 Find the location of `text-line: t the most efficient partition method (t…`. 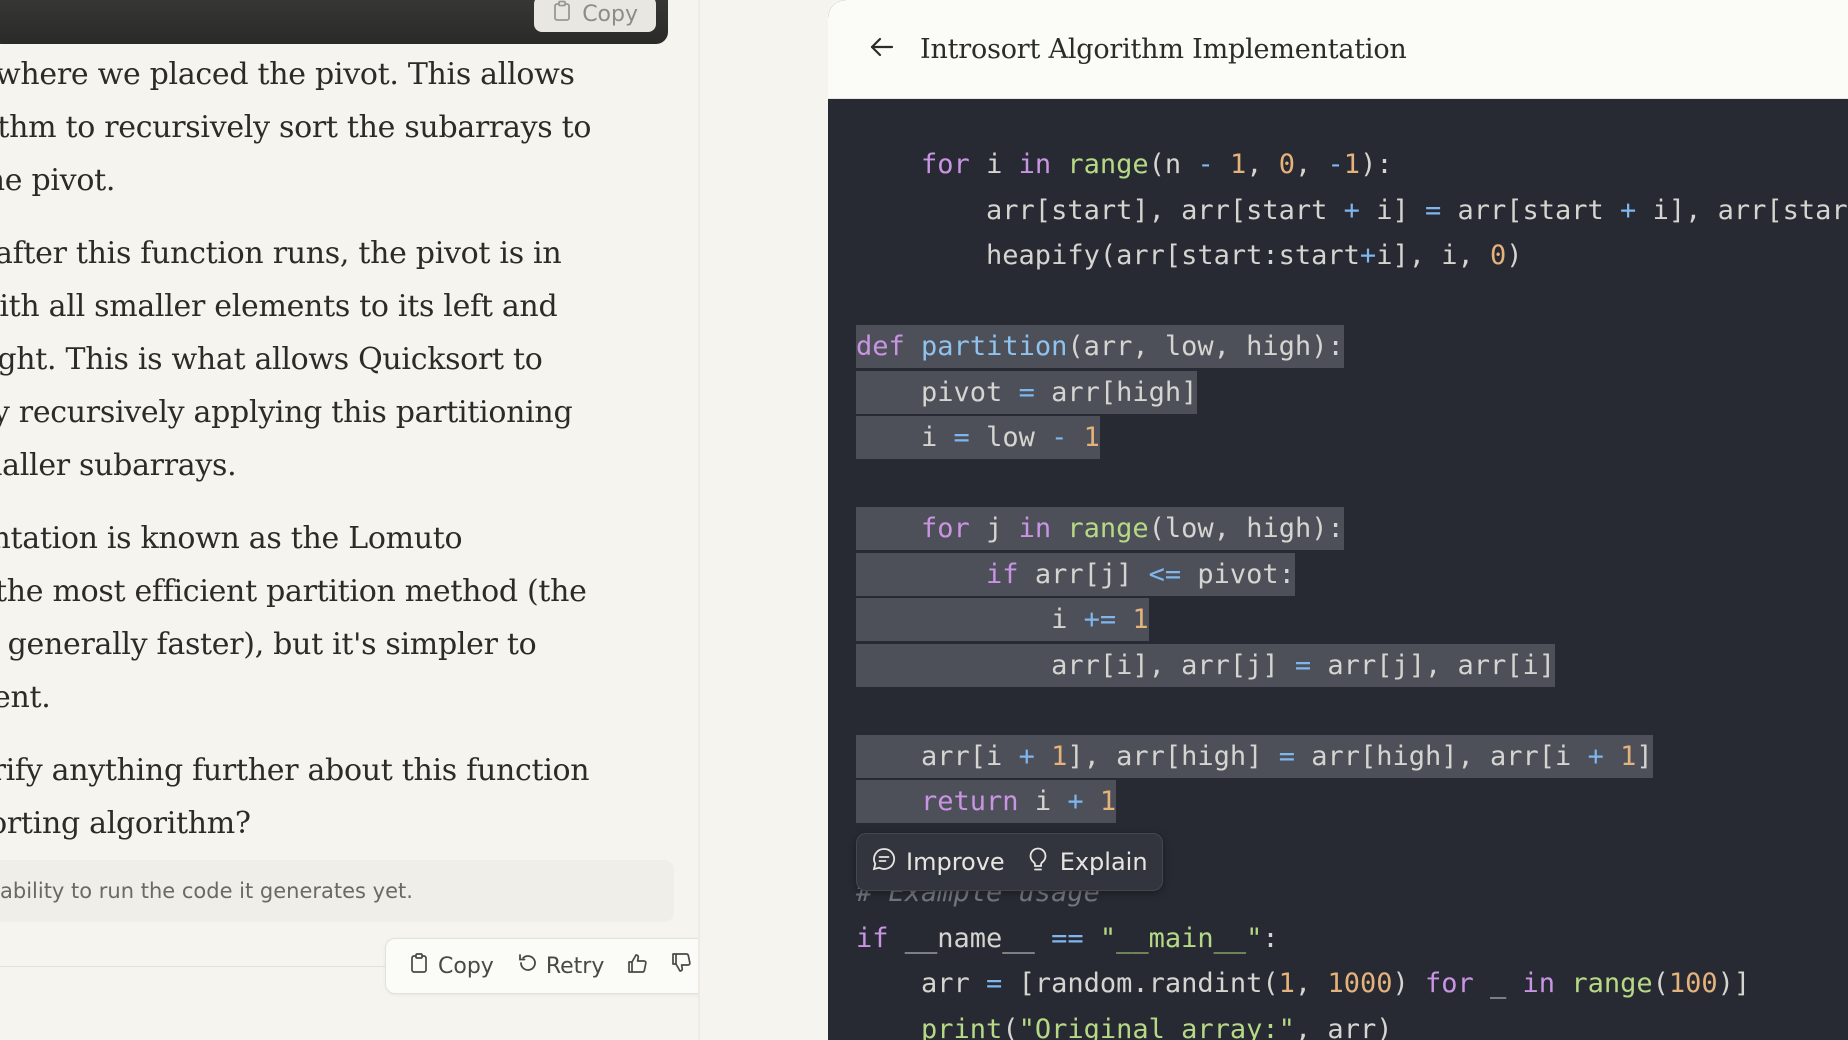

text-line: t the most efficient partition method (t… is located at coordinates (293, 591).